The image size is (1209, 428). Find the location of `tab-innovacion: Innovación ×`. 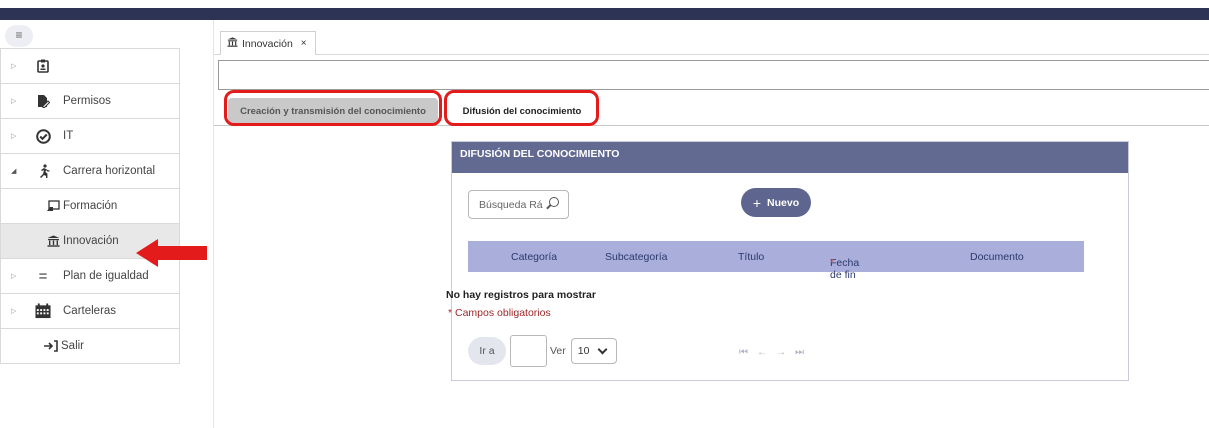

tab-innovacion: Innovación × is located at coordinates (268, 43).